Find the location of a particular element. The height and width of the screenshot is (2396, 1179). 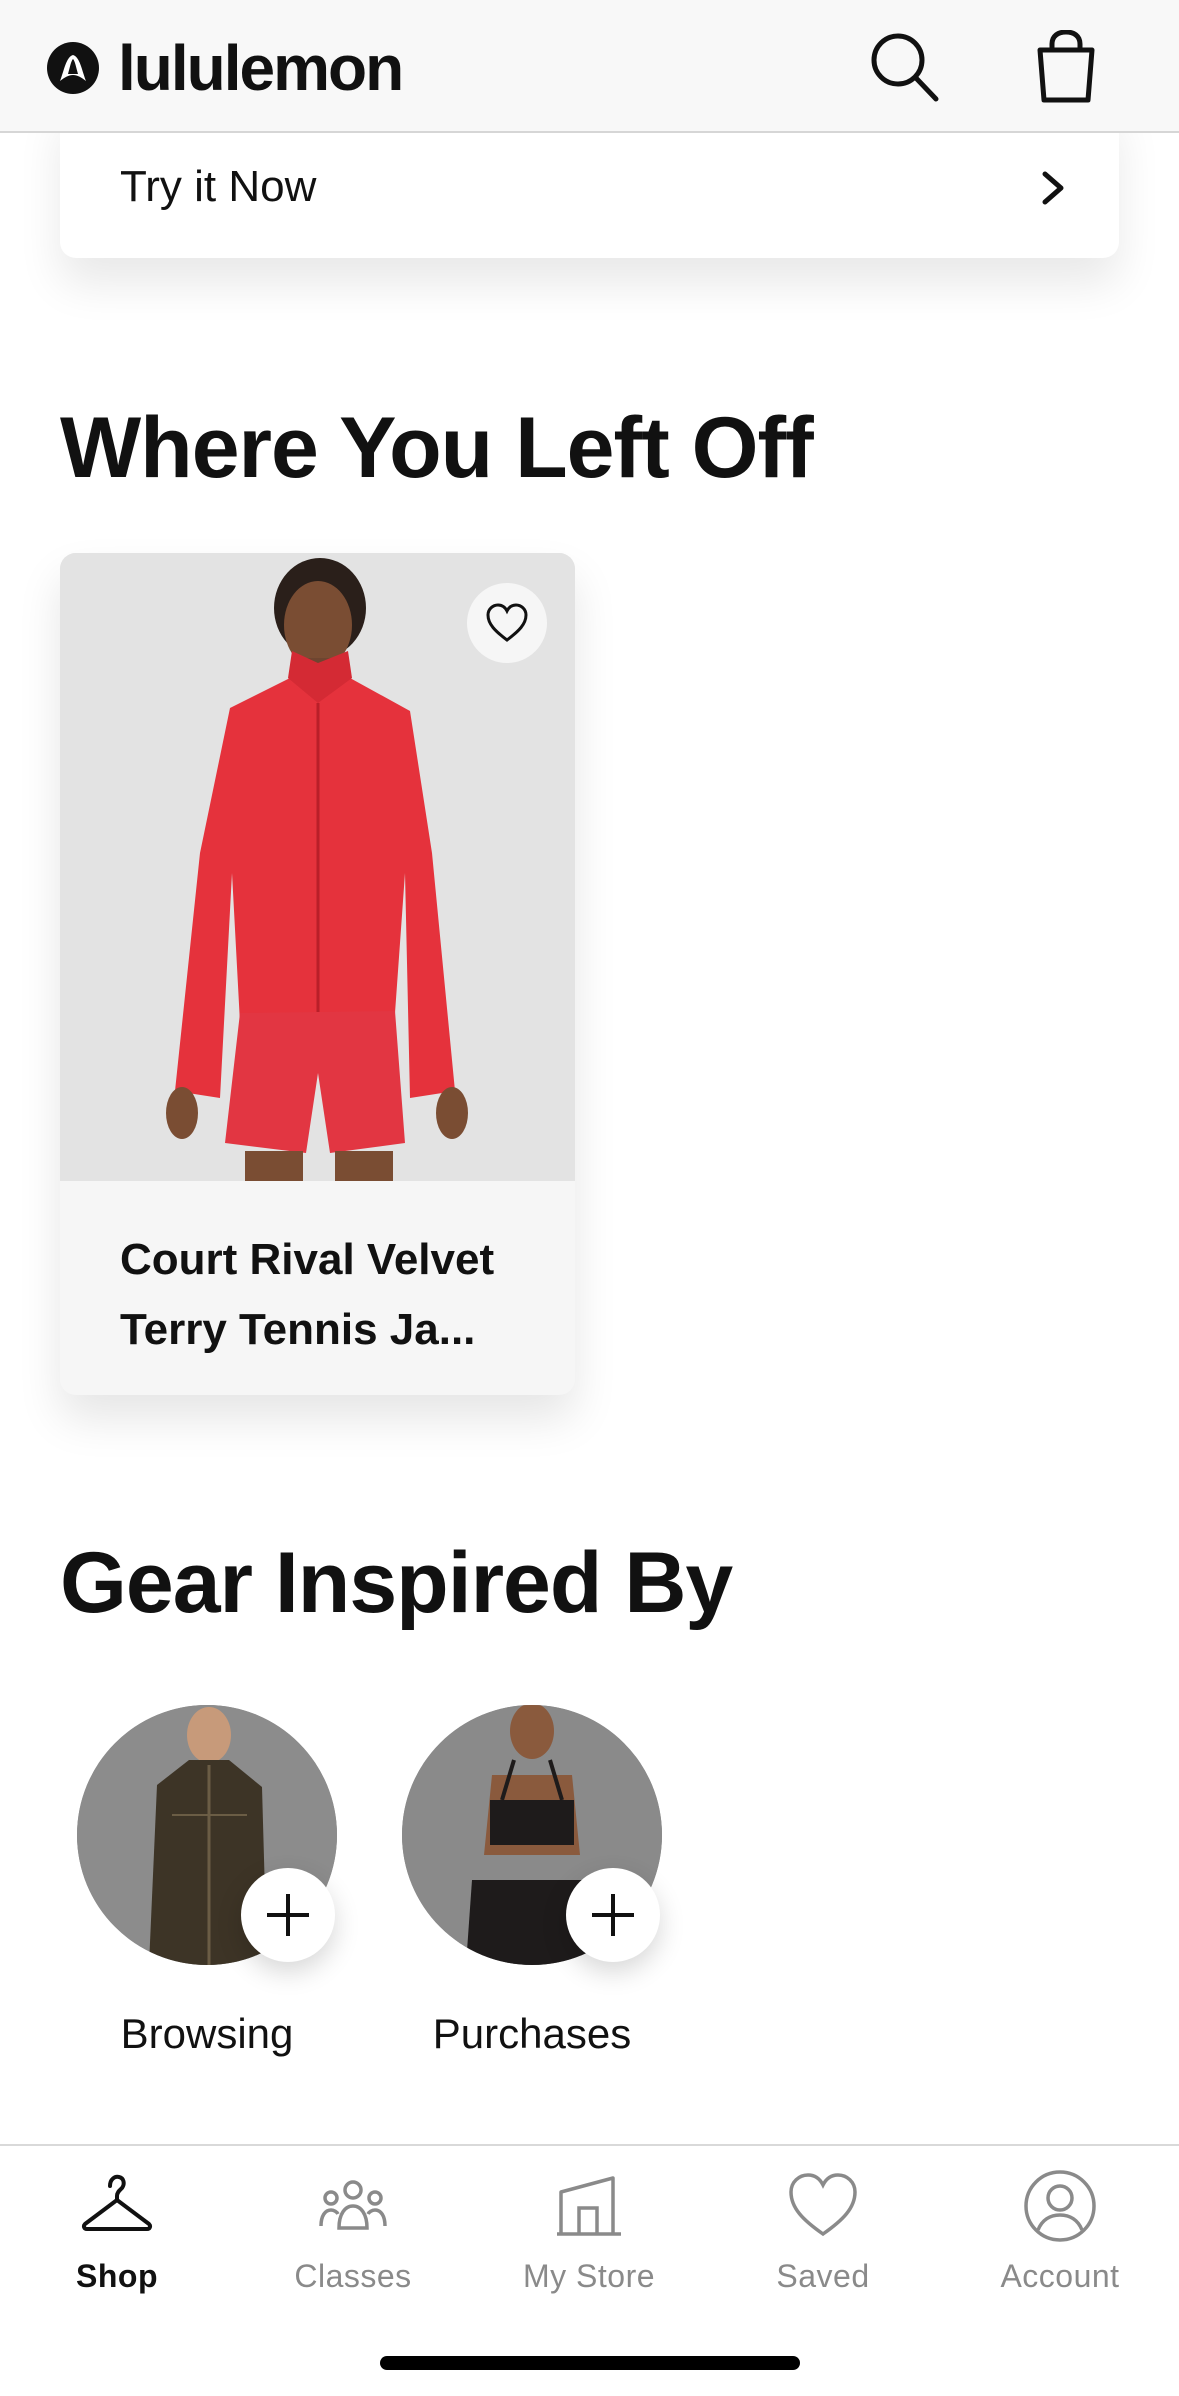

browsing-label: Browsing is located at coordinates (207, 2033).